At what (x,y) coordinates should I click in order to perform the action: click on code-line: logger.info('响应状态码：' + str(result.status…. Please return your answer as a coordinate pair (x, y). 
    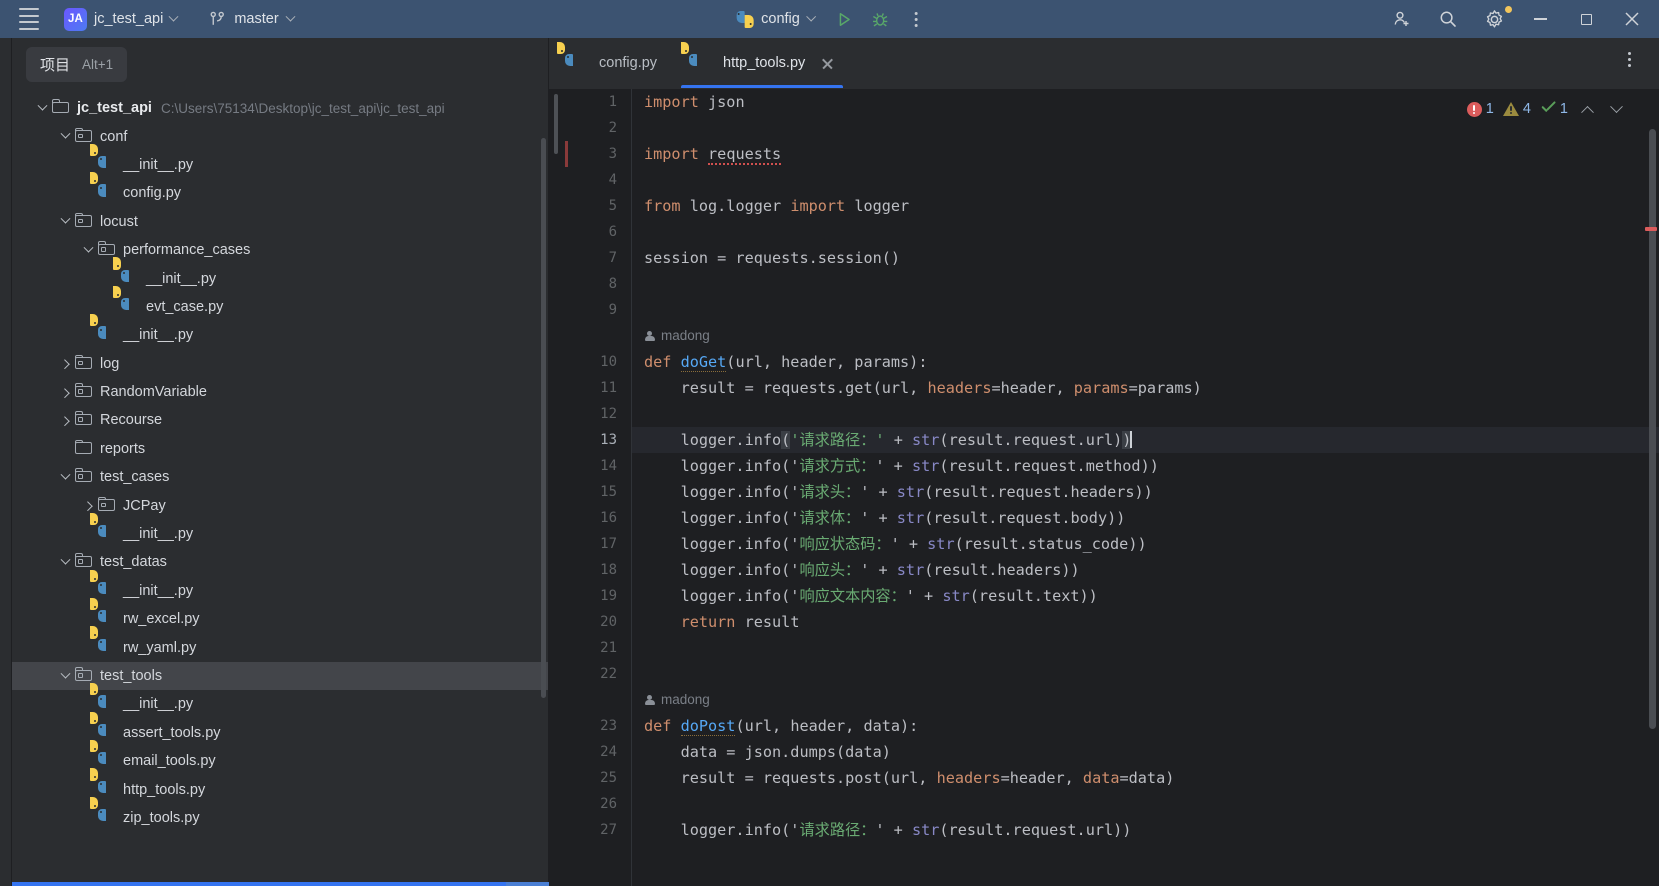
    Looking at the image, I should click on (1145, 544).